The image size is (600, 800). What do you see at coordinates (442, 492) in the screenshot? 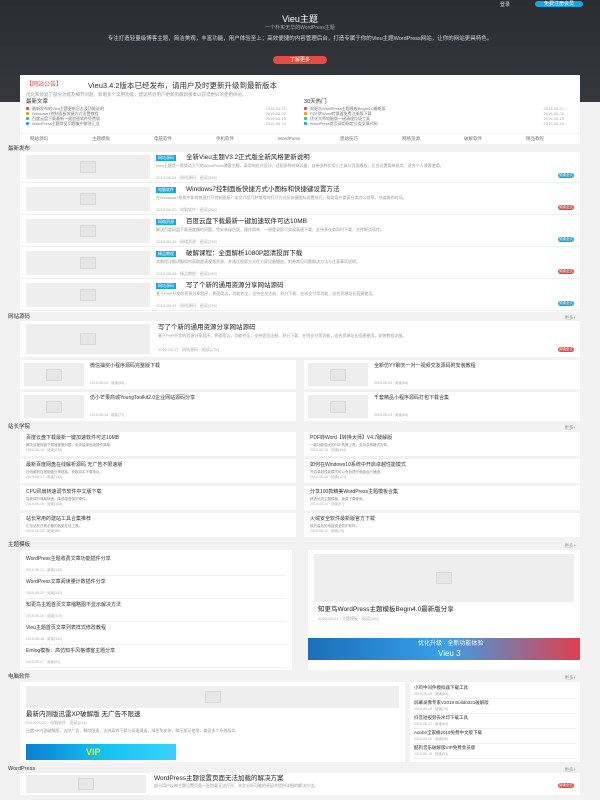
I see `list-card-title: 分享100款精美WordPress主题模板合集` at bounding box center [442, 492].